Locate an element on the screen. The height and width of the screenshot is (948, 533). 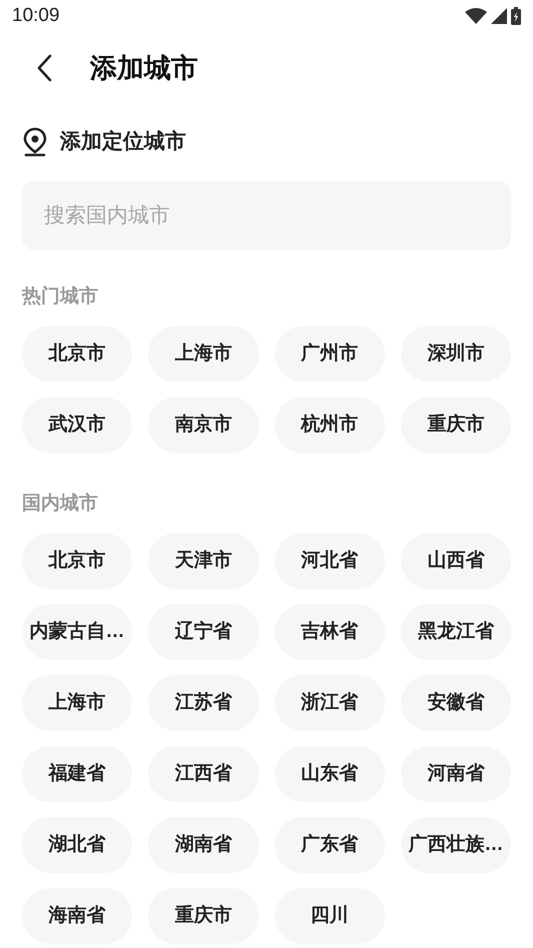
city-chip: 四川 is located at coordinates (329, 916).